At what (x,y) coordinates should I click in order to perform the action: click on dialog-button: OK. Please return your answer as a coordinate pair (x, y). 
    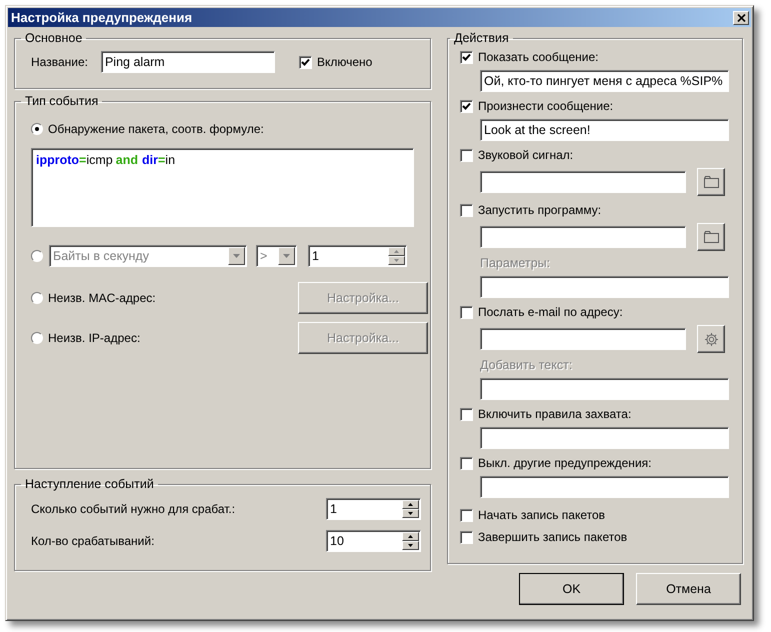
    Looking at the image, I should click on (571, 589).